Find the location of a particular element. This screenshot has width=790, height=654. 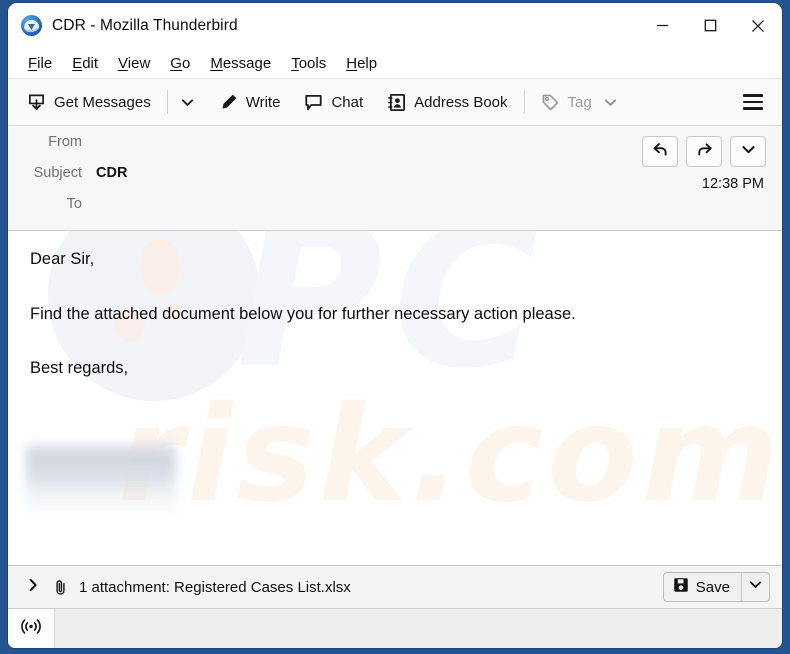

address-book-button: Address Book is located at coordinates (447, 102).